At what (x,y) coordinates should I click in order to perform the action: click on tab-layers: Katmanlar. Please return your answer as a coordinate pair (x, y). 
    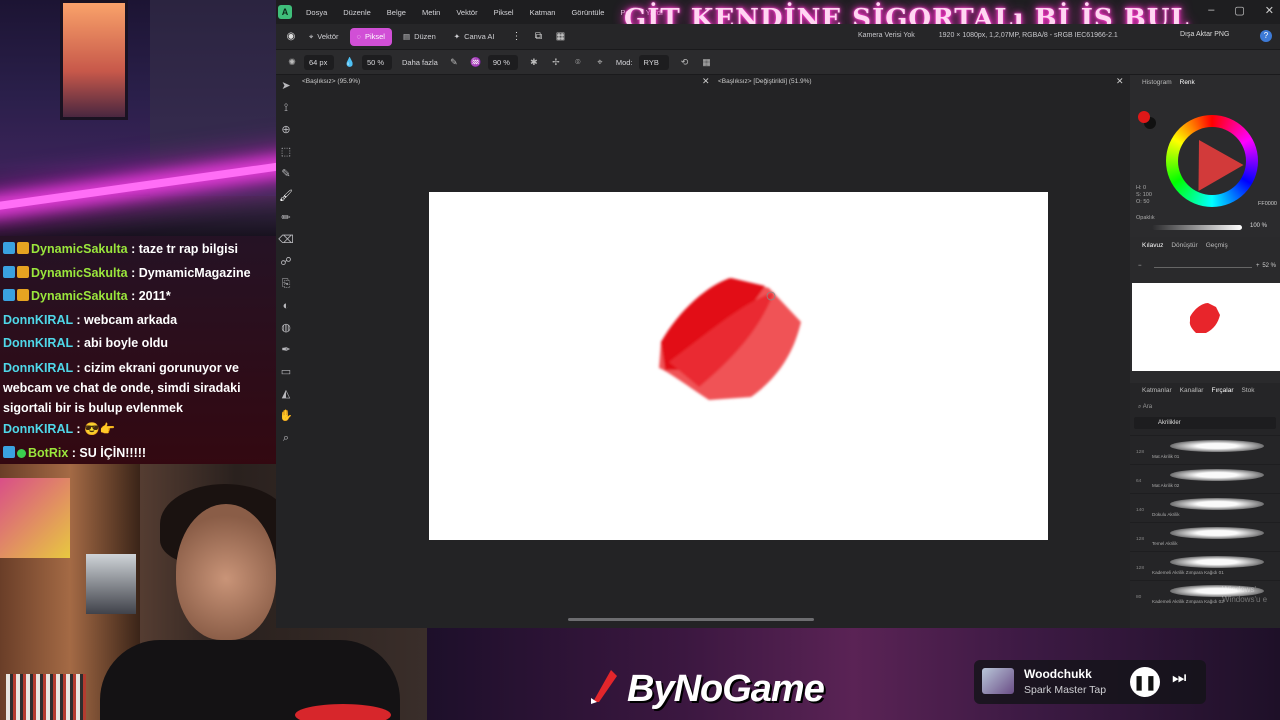
    Looking at the image, I should click on (1157, 390).